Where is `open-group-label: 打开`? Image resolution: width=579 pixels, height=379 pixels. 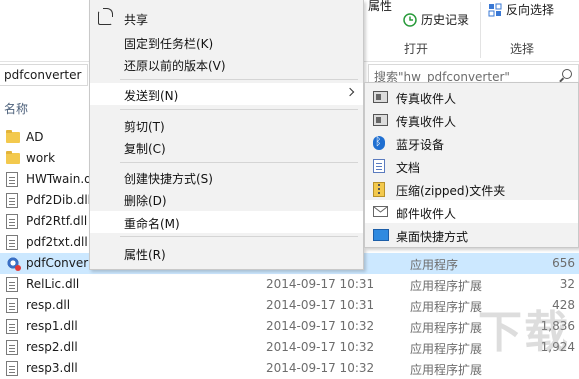 open-group-label: 打开 is located at coordinates (416, 49).